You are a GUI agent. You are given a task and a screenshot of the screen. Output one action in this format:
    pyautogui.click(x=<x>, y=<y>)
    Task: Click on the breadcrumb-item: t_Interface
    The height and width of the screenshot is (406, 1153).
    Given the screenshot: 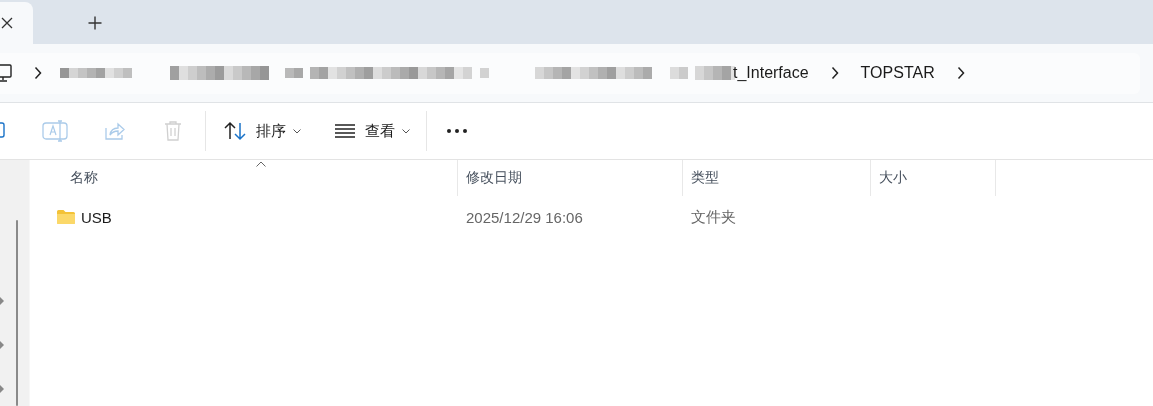 What is the action you would take?
    pyautogui.click(x=771, y=73)
    